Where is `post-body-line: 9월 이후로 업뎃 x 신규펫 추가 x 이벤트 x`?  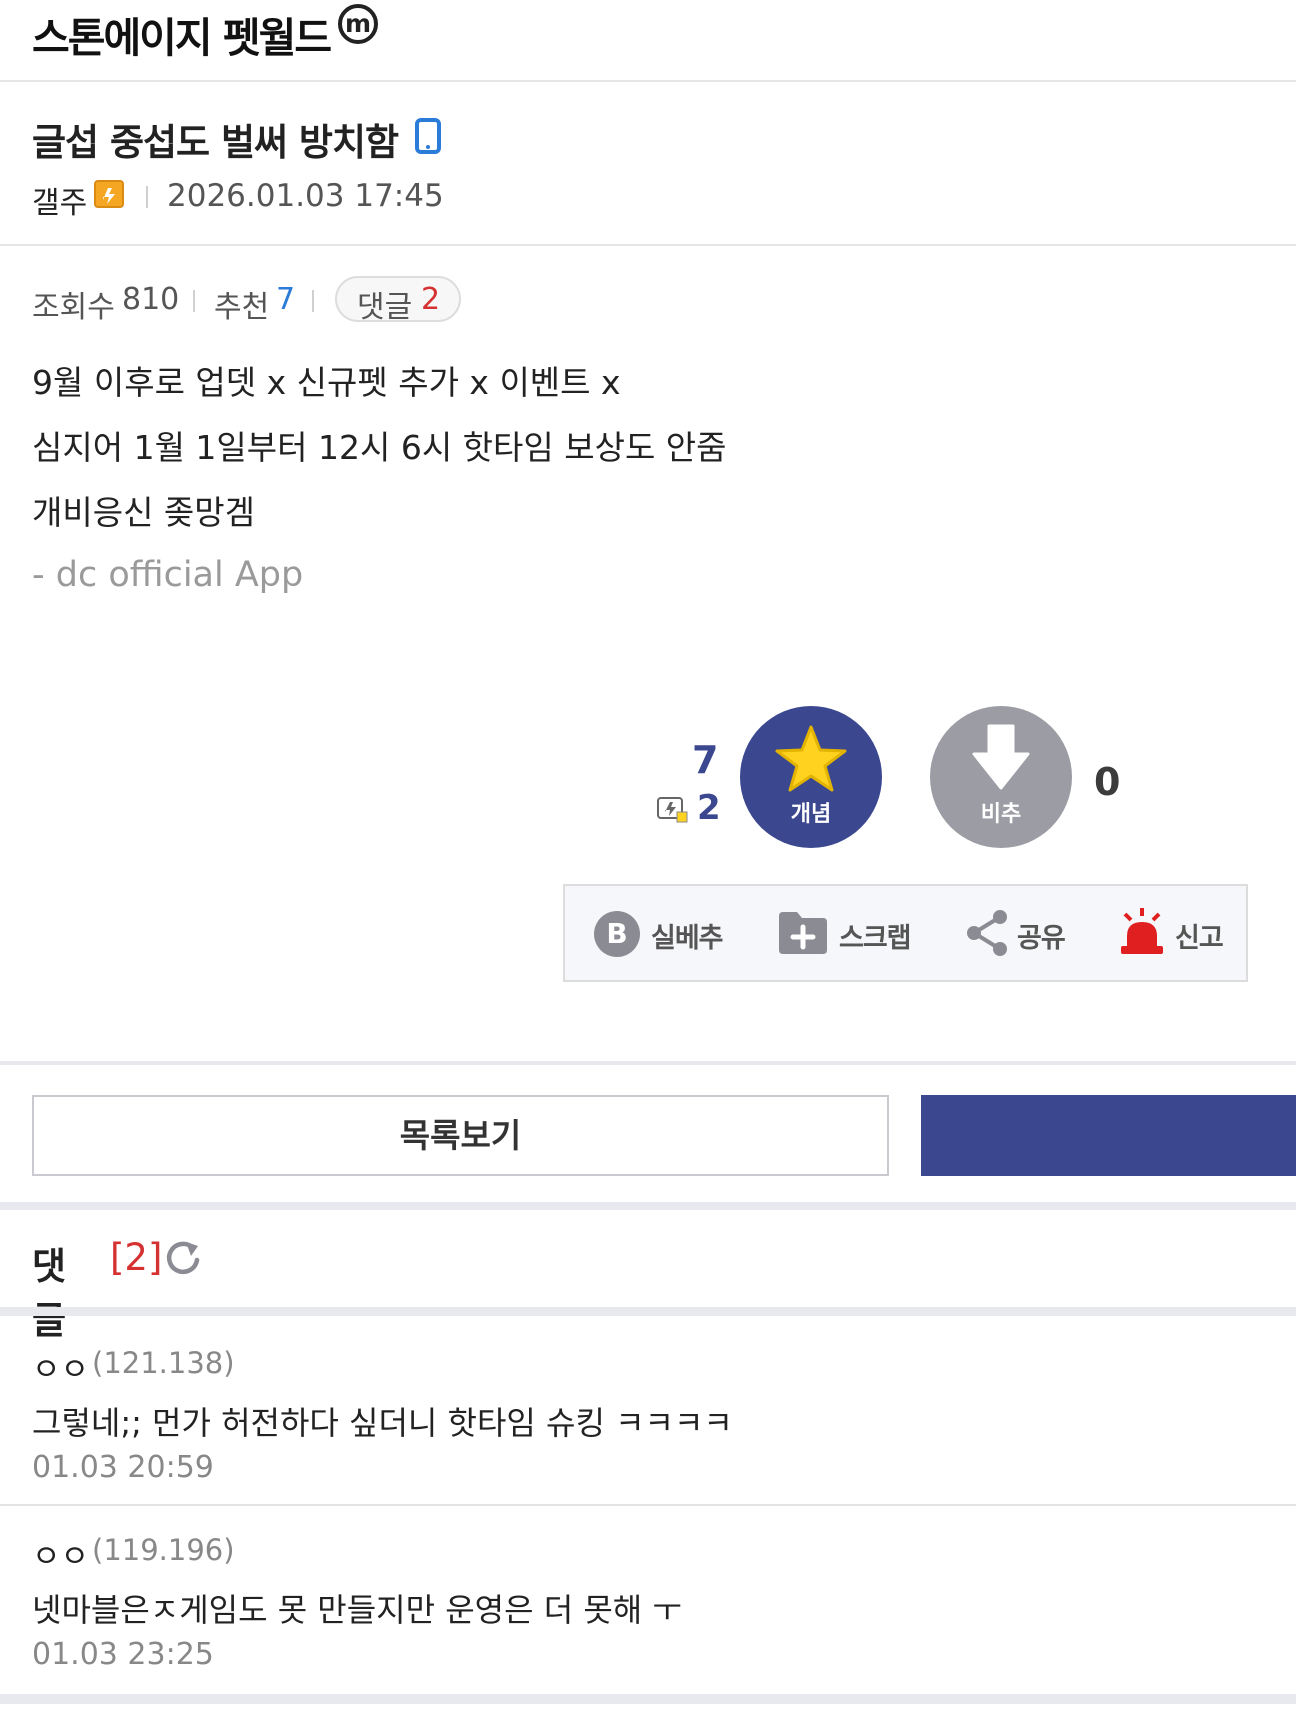 post-body-line: 9월 이후로 업뎃 x 신규펫 추가 x 이벤트 x is located at coordinates (326, 382).